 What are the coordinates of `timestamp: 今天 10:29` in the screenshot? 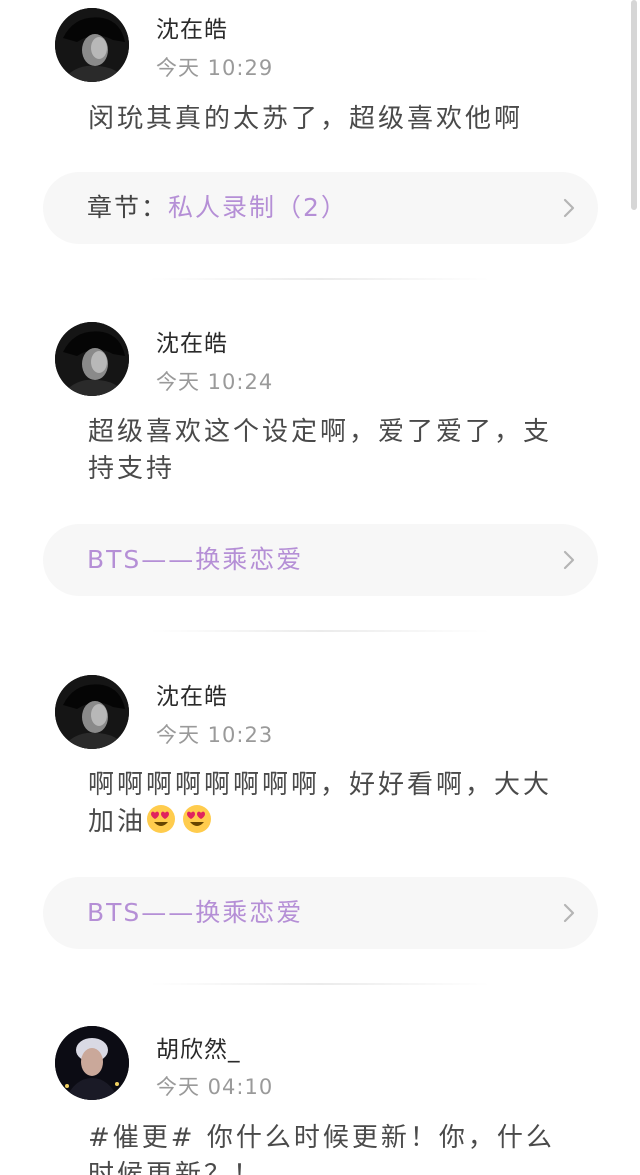 It's located at (215, 68).